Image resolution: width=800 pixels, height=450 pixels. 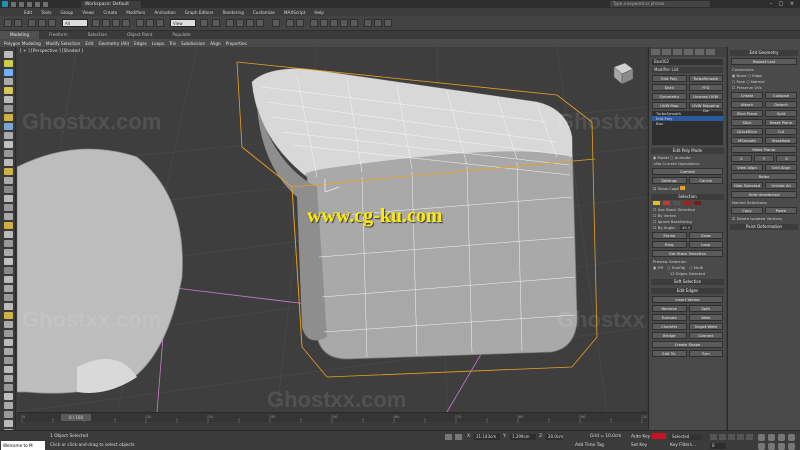 I want to click on ribbon-item-properties: Properties, so click(x=236, y=43).